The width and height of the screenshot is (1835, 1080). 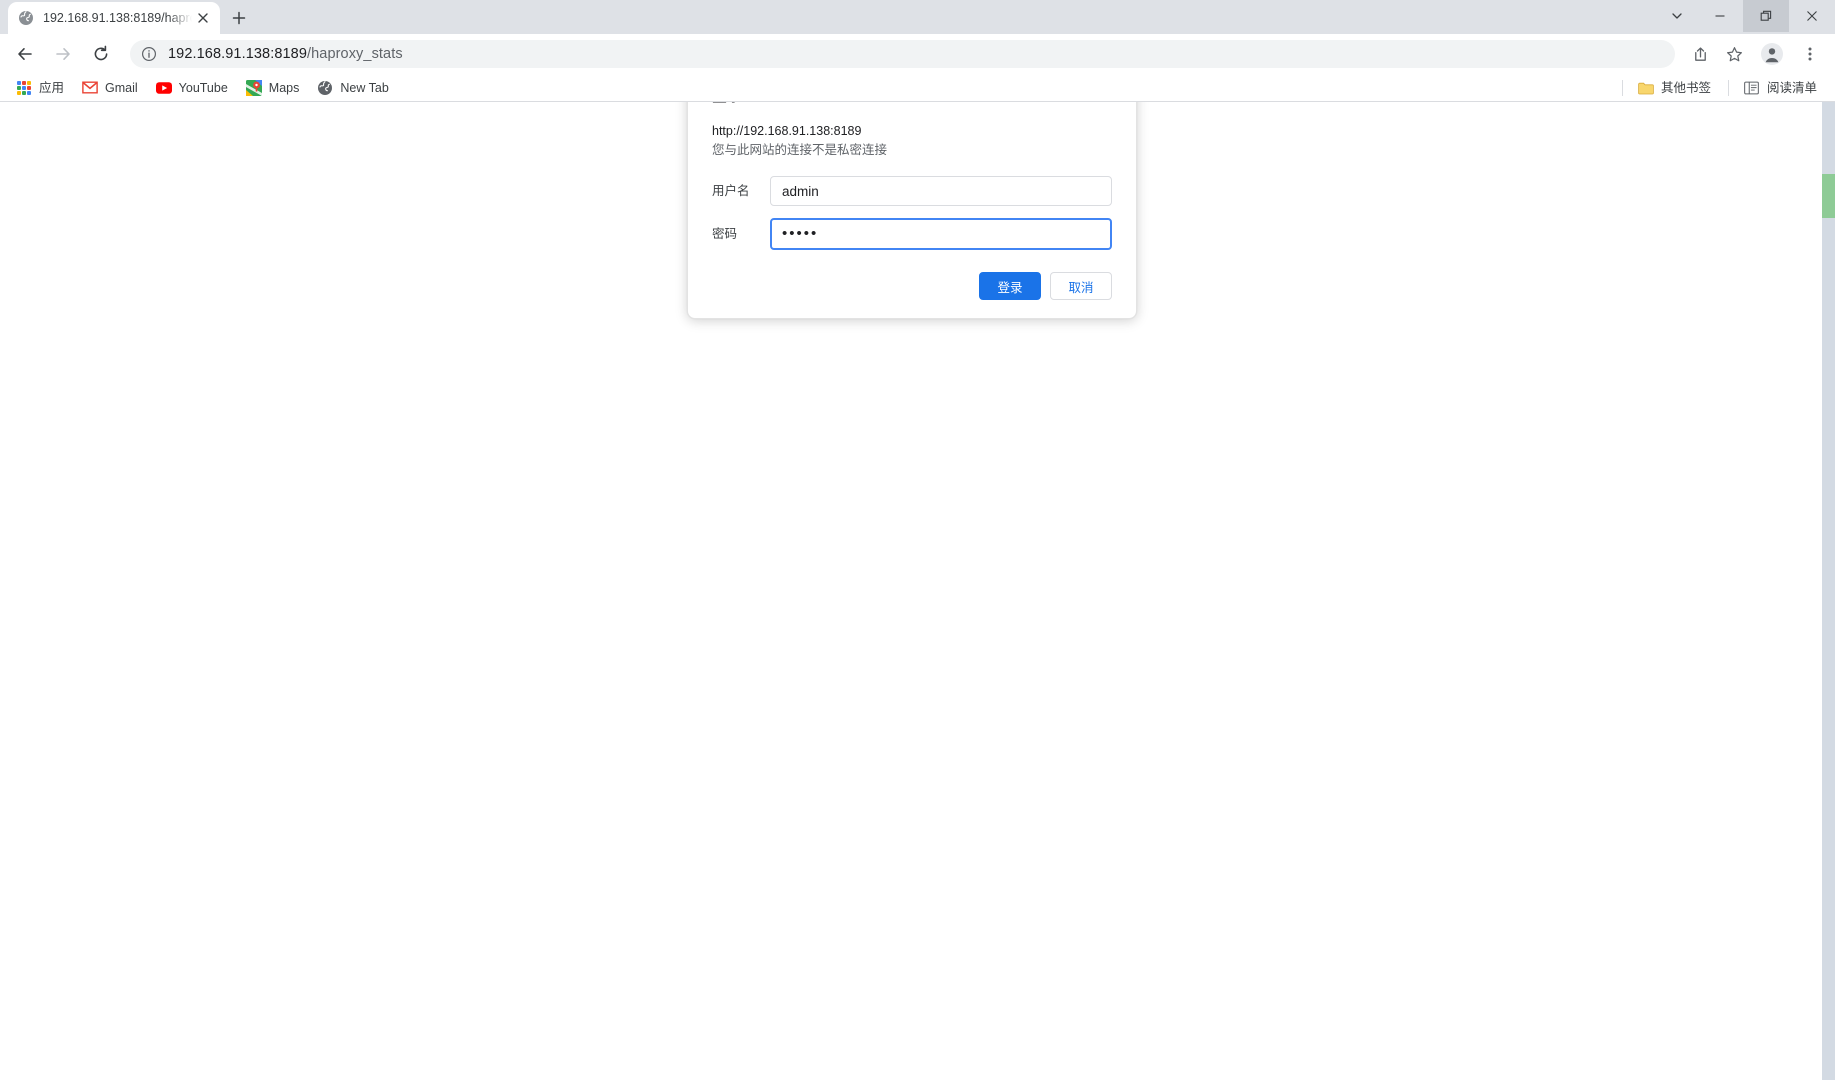 I want to click on username-field-row: 用户名 admin, so click(x=912, y=191).